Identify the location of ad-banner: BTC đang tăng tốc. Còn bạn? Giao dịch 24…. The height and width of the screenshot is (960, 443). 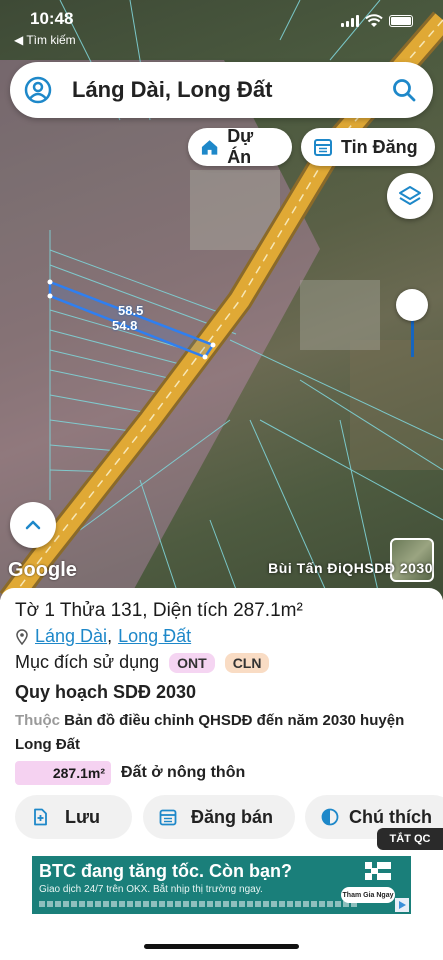
(221, 885).